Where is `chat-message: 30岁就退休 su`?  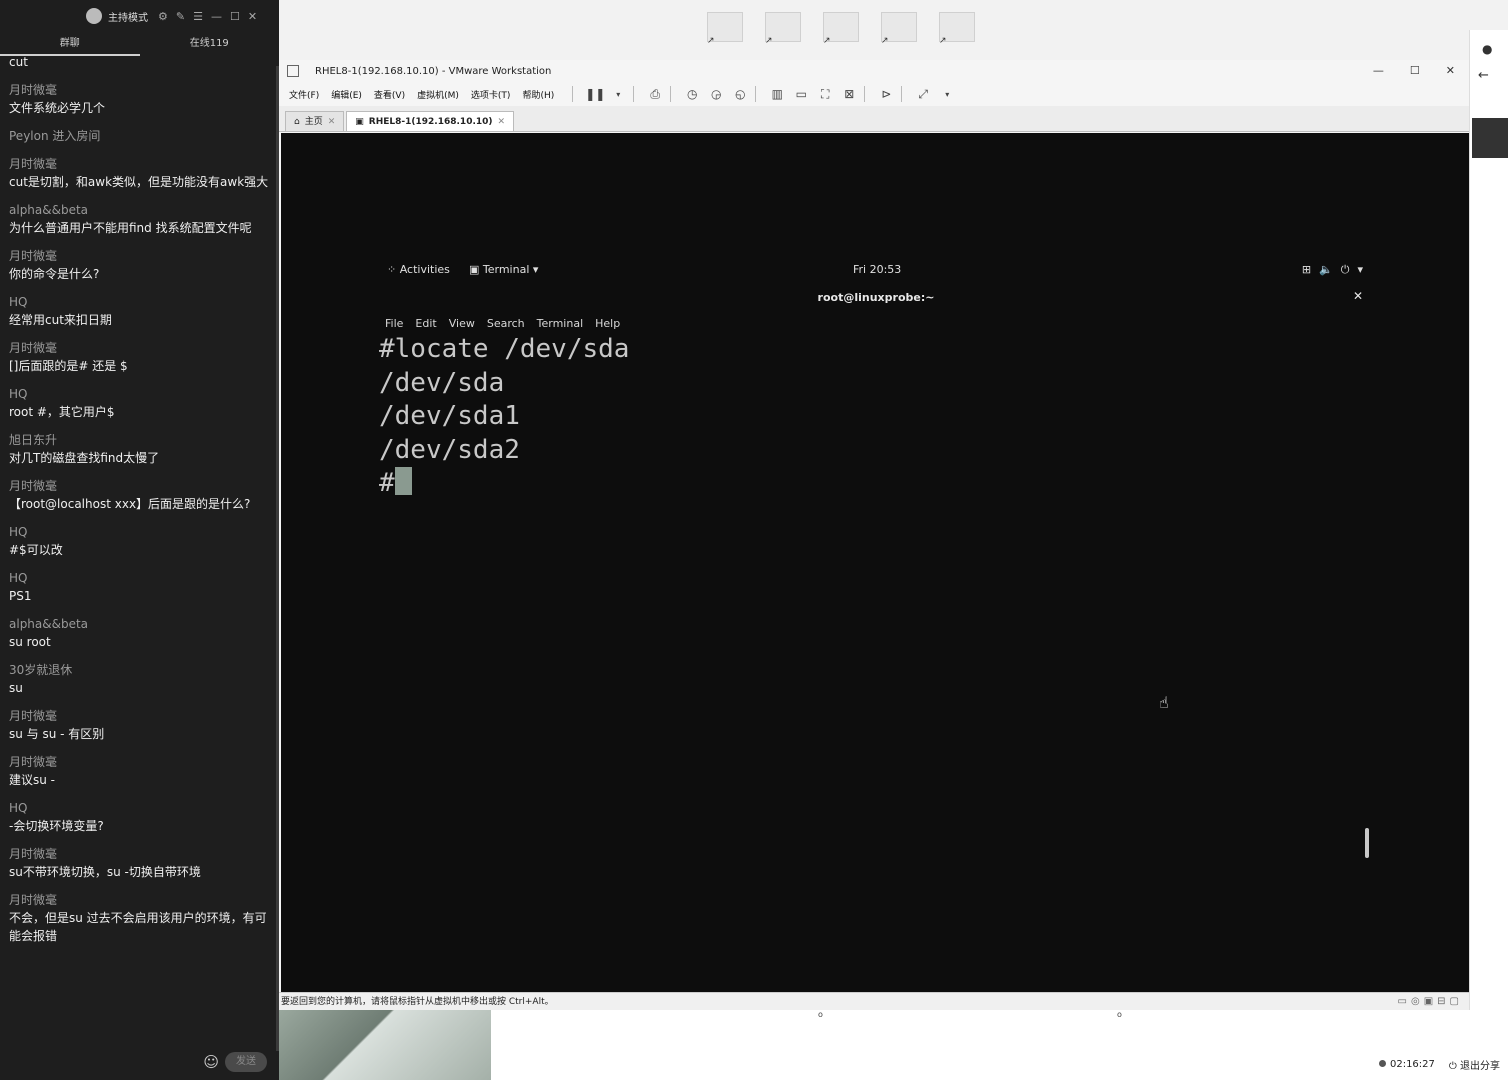
chat-message: 30岁就退休 su is located at coordinates (139, 679).